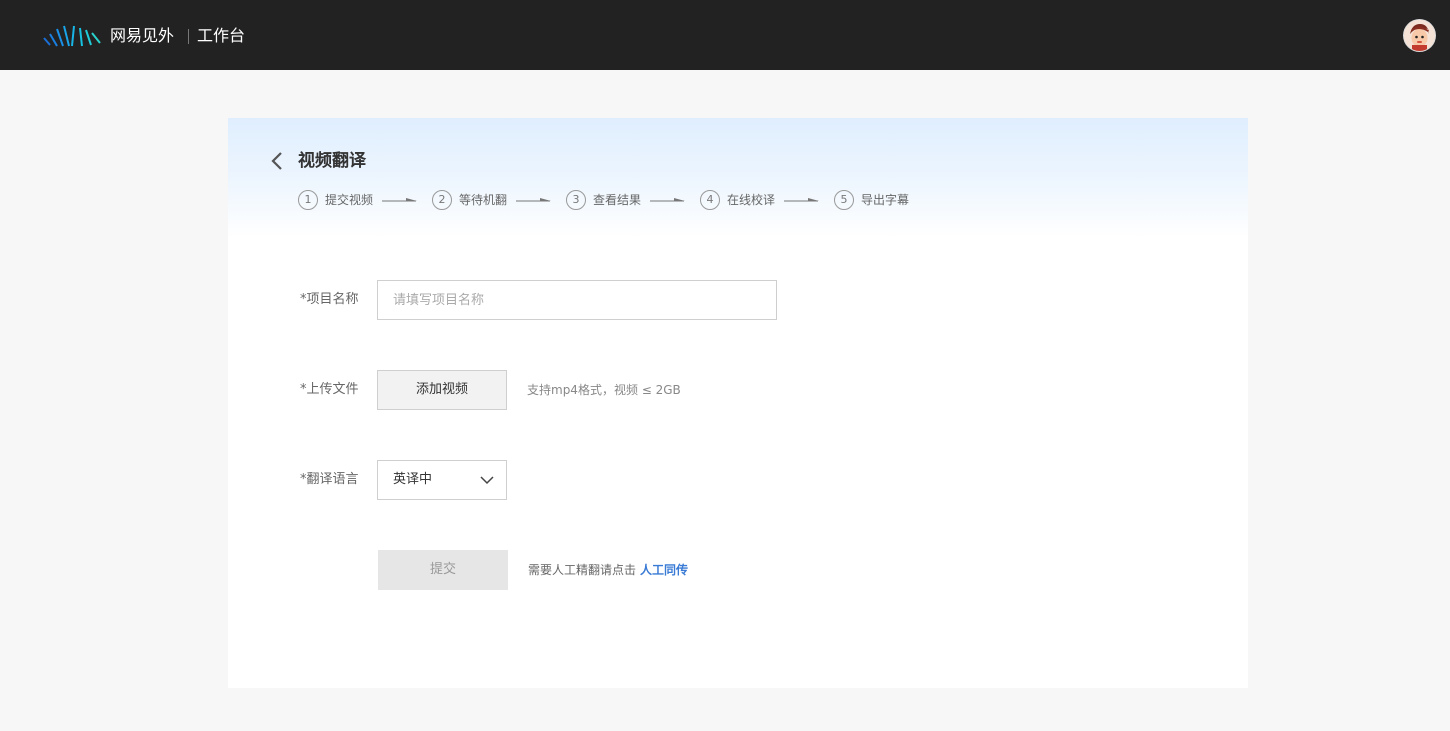 The image size is (1450, 731). What do you see at coordinates (329, 479) in the screenshot?
I see `language-label: *翻译语言` at bounding box center [329, 479].